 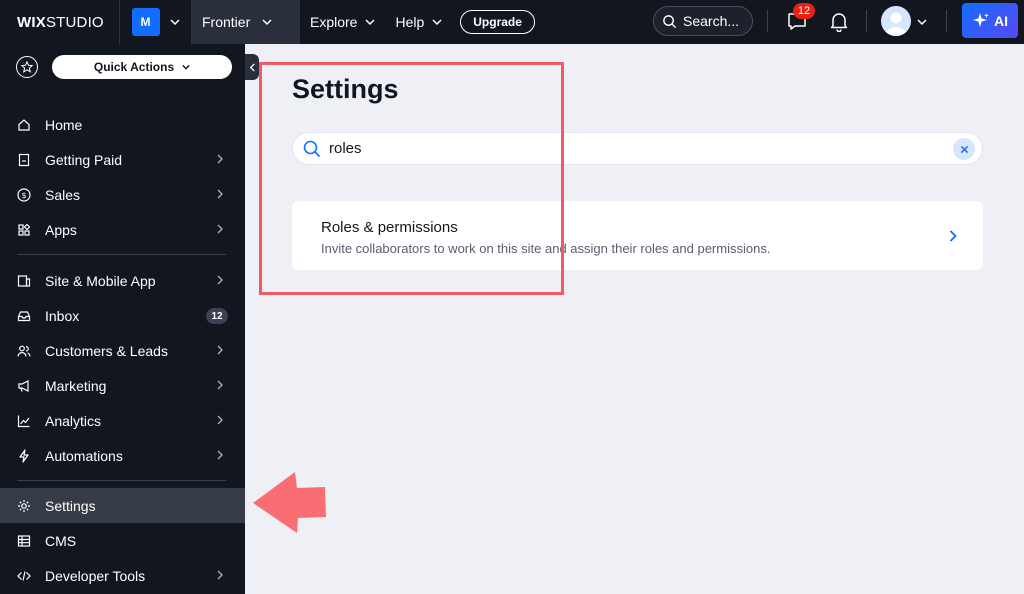 What do you see at coordinates (418, 22) in the screenshot?
I see `help-menu: Help` at bounding box center [418, 22].